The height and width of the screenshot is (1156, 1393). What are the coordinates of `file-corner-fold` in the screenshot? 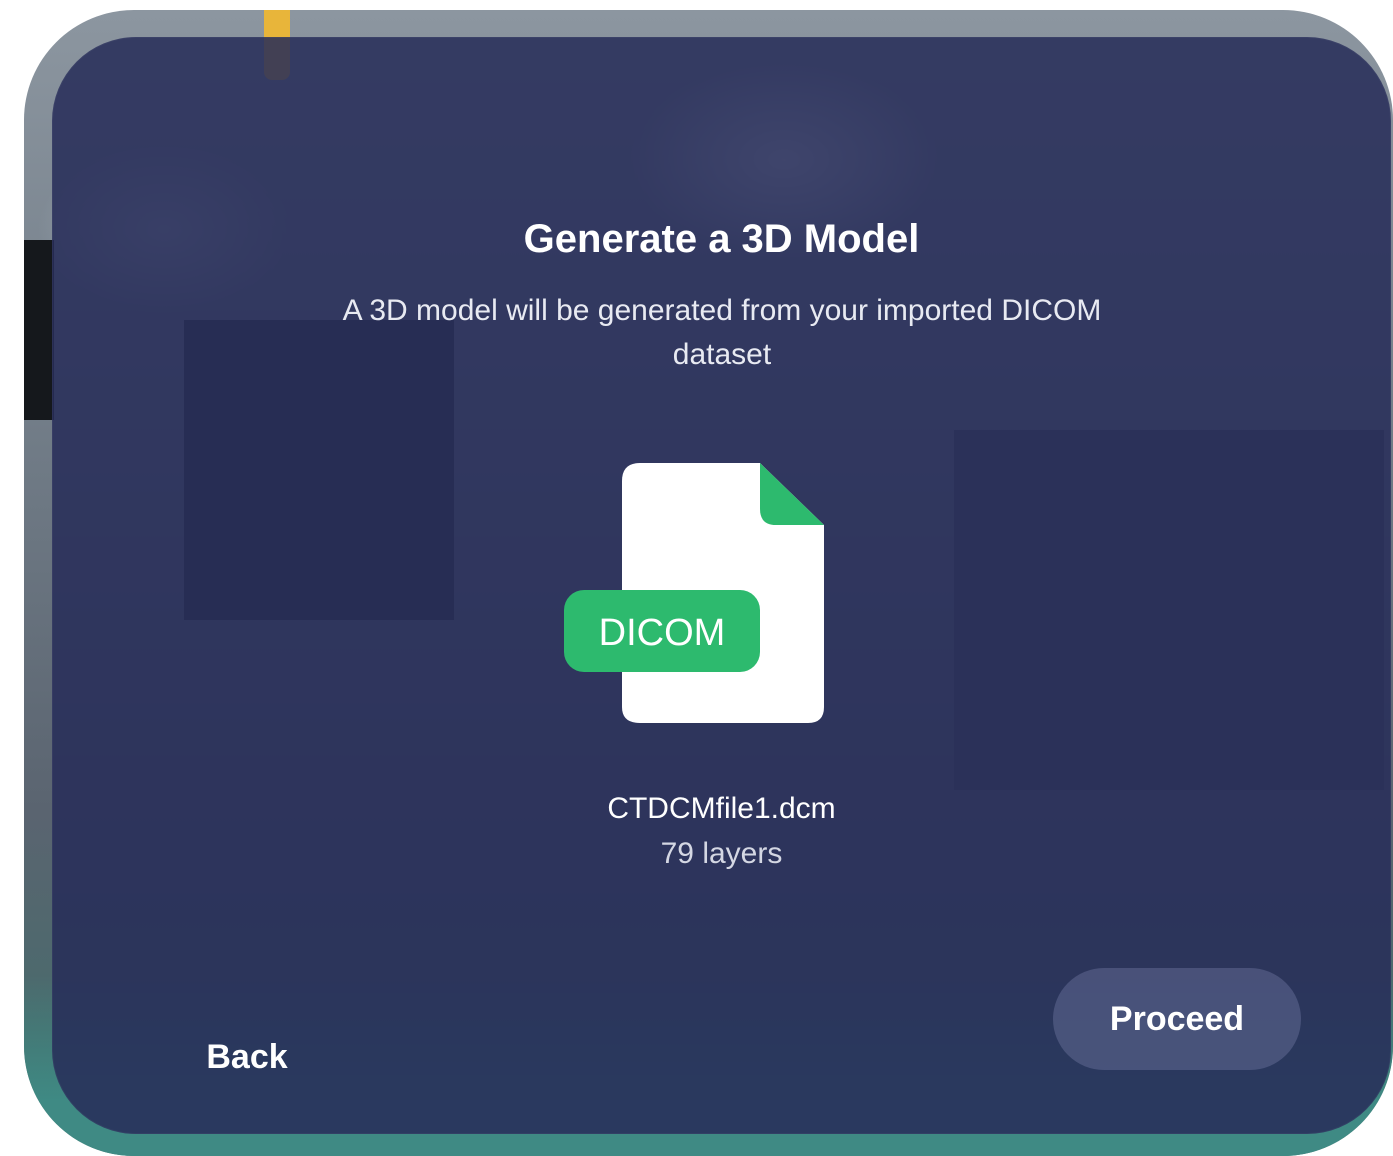 It's located at (792, 494).